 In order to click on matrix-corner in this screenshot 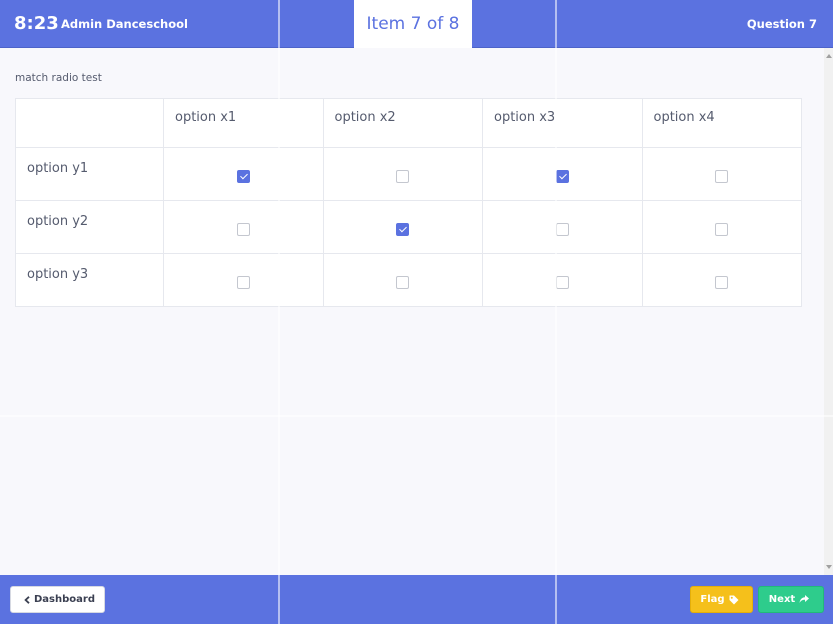, I will do `click(89, 123)`.